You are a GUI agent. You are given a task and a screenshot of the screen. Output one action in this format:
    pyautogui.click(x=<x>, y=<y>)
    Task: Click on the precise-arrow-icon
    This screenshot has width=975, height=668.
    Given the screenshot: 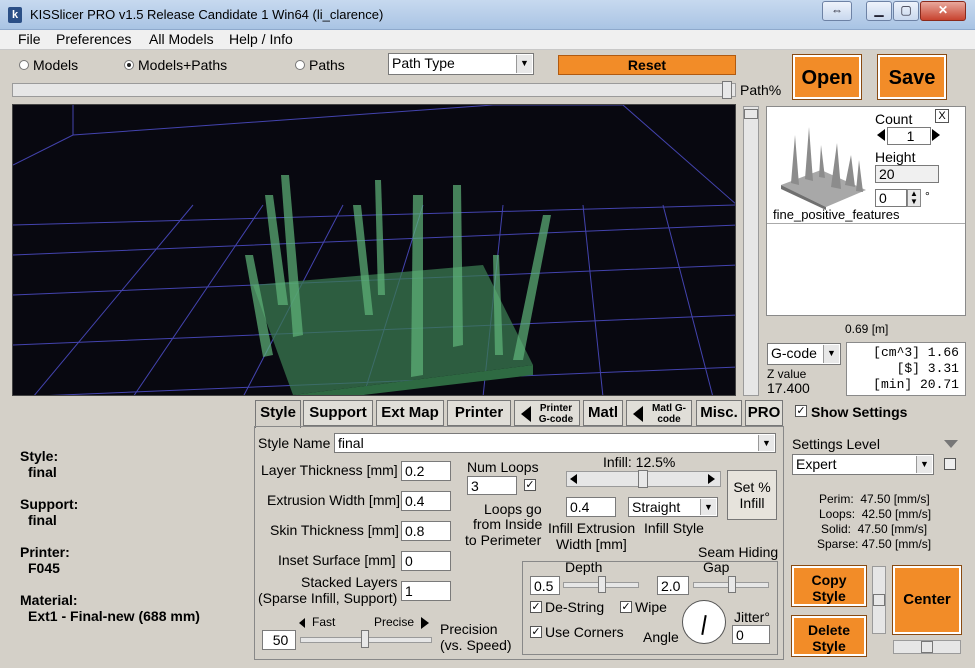 What is the action you would take?
    pyautogui.click(x=425, y=623)
    